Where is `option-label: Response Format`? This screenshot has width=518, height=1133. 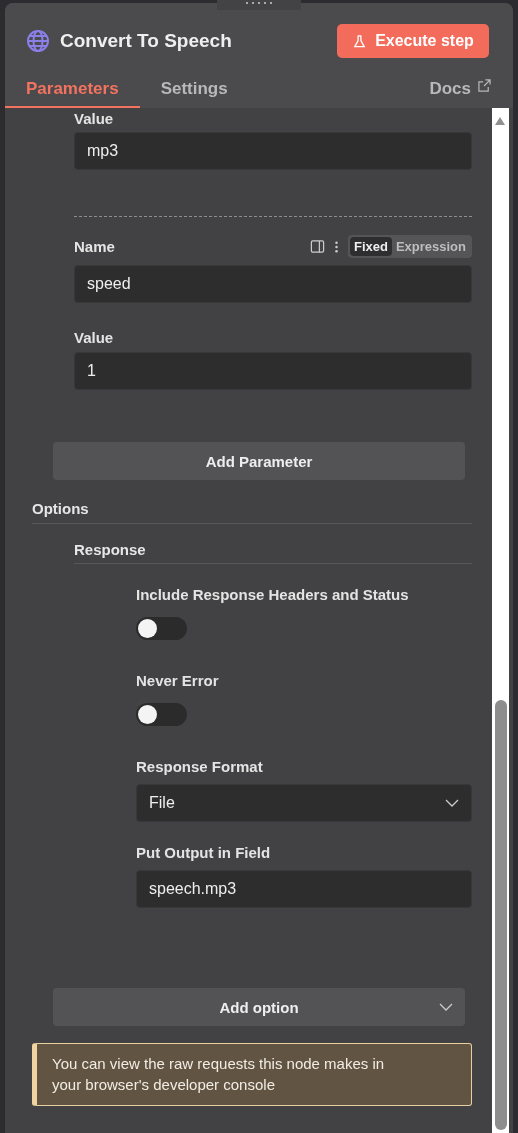
option-label: Response Format is located at coordinates (200, 767).